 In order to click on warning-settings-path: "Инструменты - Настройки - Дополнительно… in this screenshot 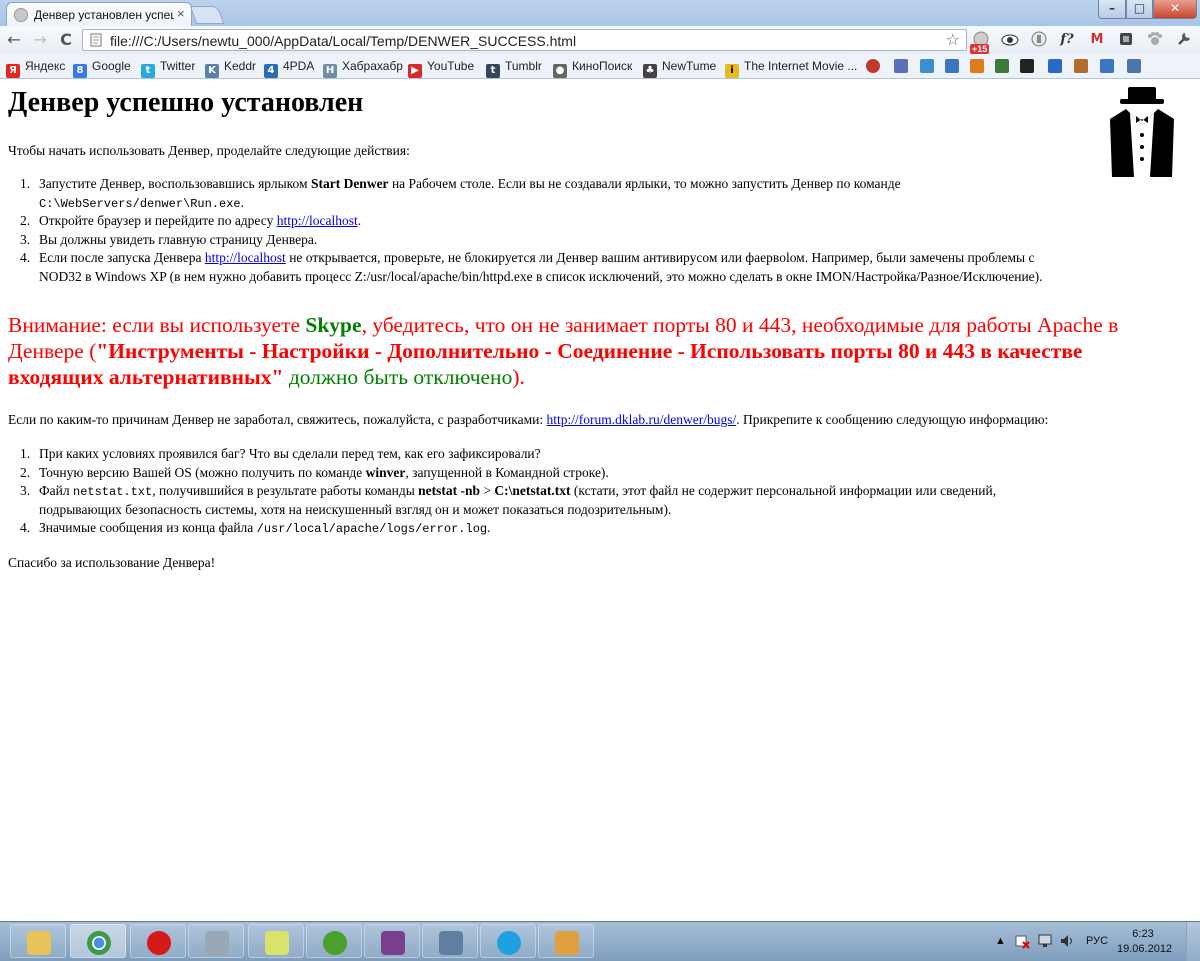, I will do `click(545, 364)`.